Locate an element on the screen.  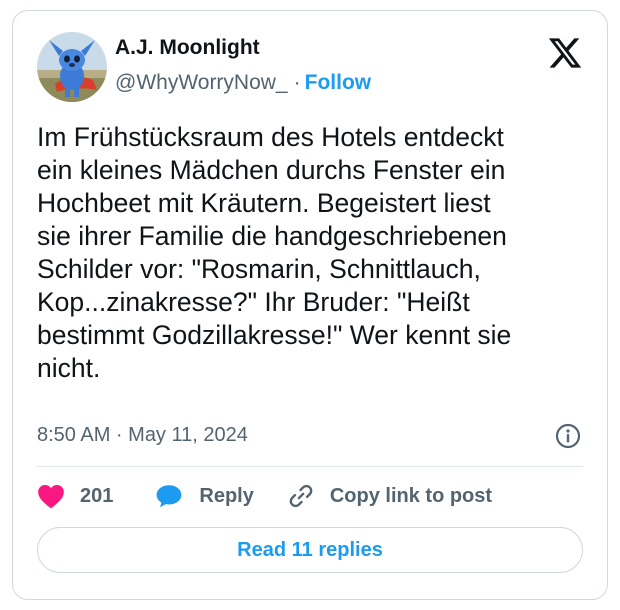
heart-icon is located at coordinates (51, 497).